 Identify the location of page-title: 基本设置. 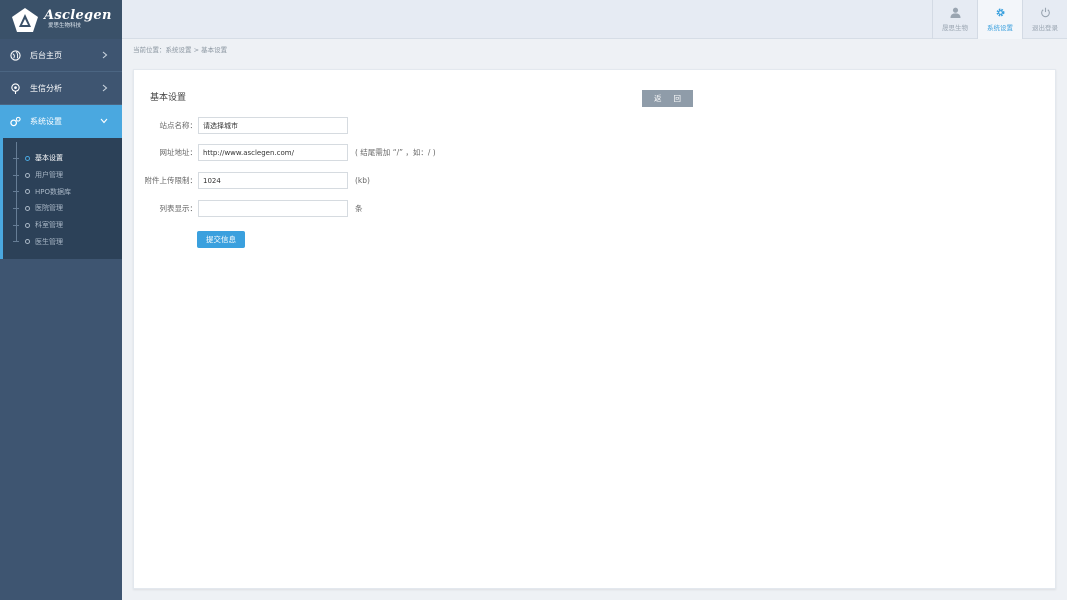
(168, 98).